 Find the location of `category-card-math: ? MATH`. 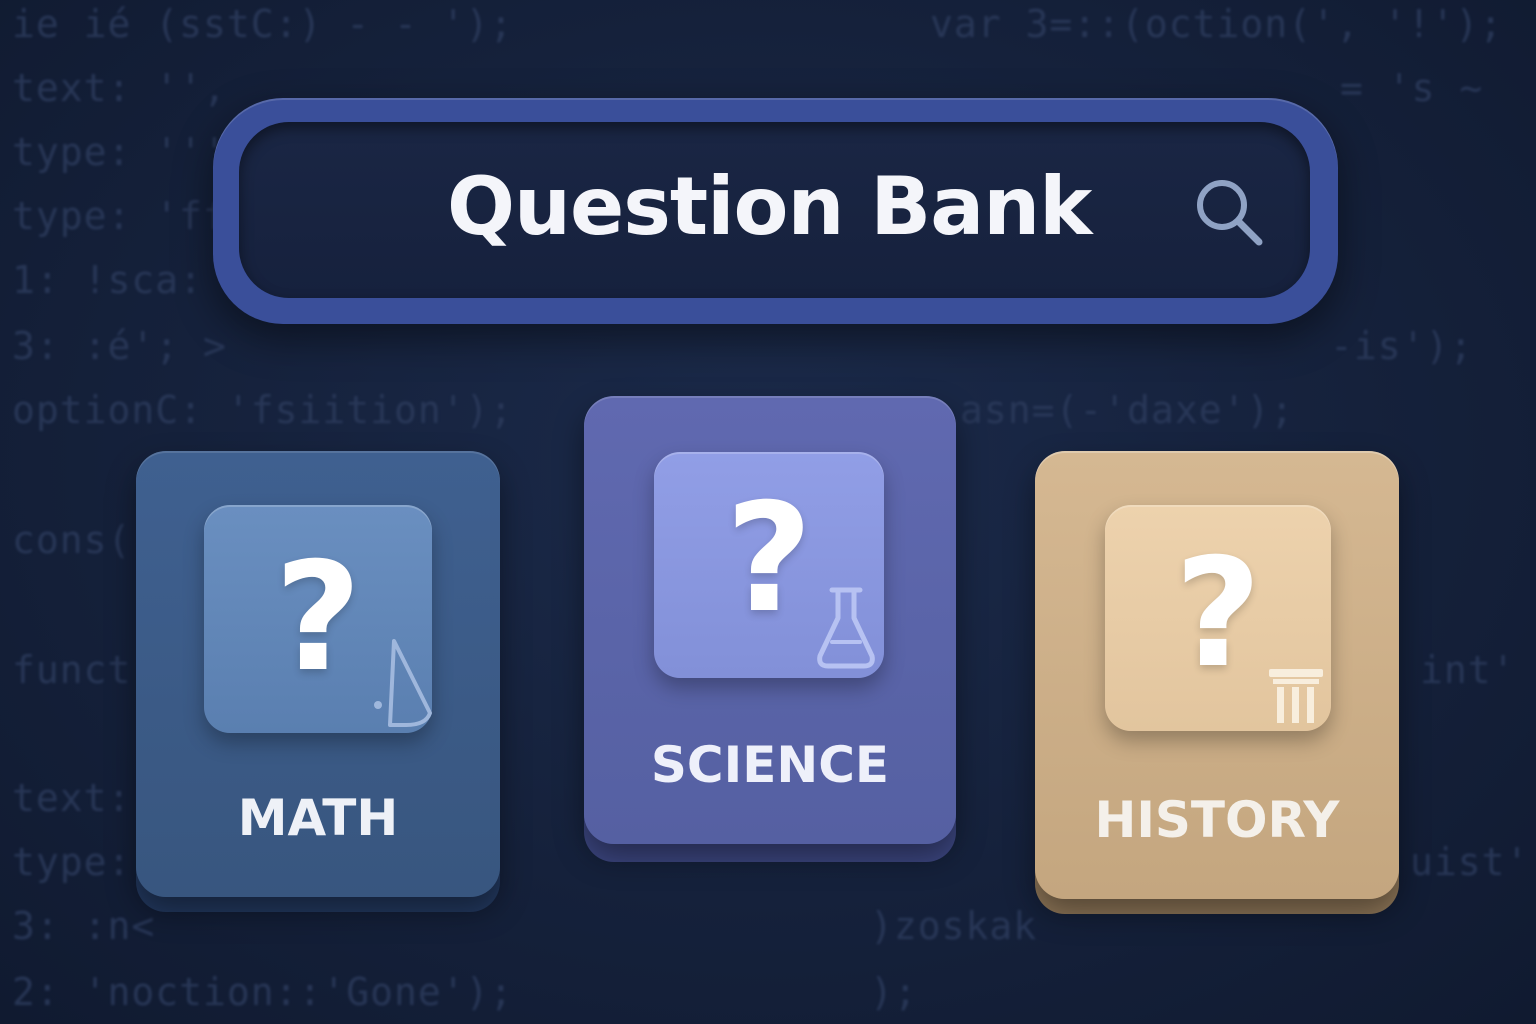

category-card-math: ? MATH is located at coordinates (318, 674).